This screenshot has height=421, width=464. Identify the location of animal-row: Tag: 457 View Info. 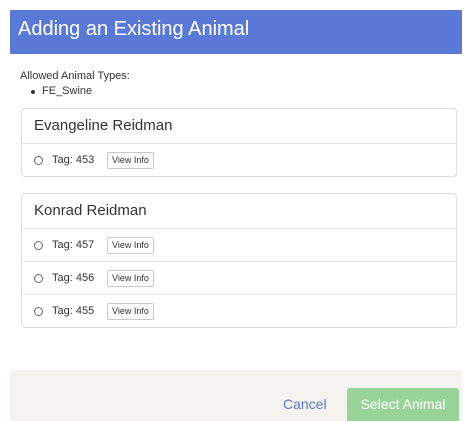
(239, 245).